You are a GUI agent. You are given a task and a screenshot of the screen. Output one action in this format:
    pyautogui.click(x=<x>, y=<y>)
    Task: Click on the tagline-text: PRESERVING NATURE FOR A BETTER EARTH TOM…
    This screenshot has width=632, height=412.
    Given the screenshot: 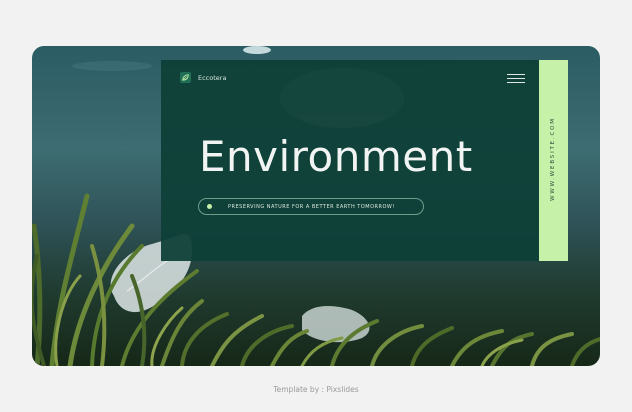 What is the action you would take?
    pyautogui.click(x=311, y=206)
    